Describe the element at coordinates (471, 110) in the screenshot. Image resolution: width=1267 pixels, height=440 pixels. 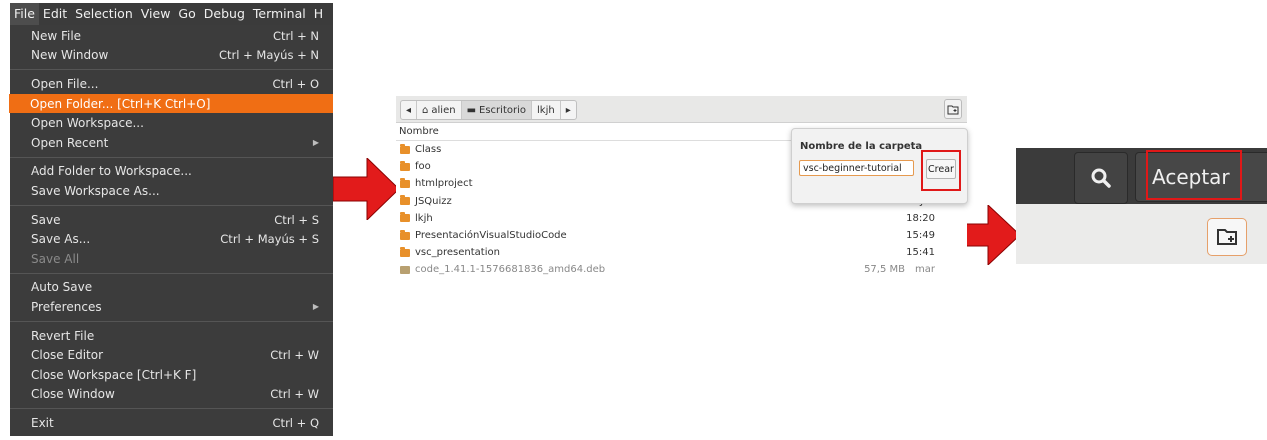
I see `desktop-icon: ▬` at that location.